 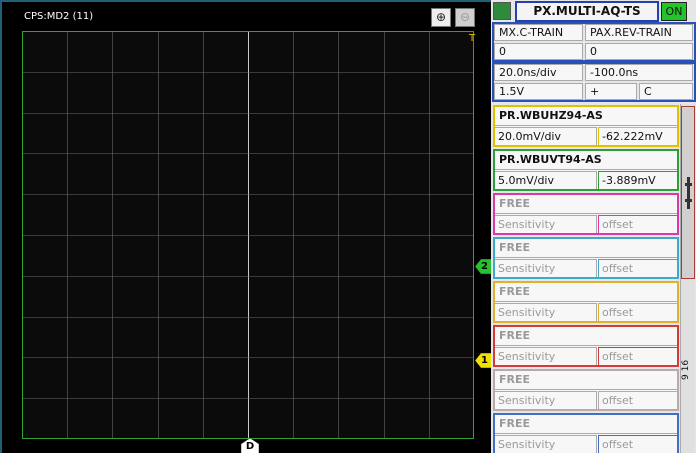 What do you see at coordinates (546, 136) in the screenshot?
I see `channel-sensitivity-field: 20.0mV/div` at bounding box center [546, 136].